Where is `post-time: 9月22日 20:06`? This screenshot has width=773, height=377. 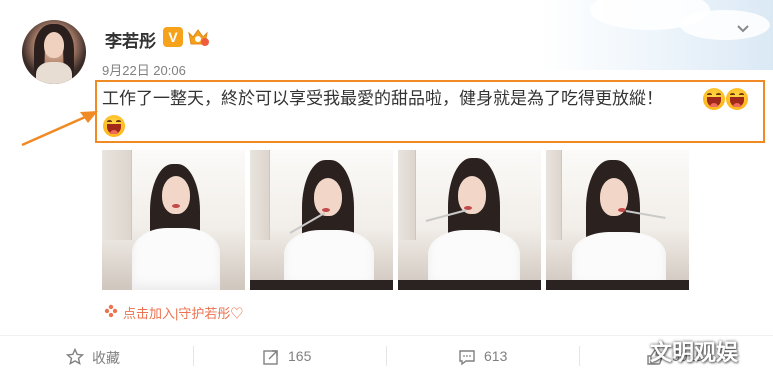 post-time: 9月22日 20:06 is located at coordinates (144, 69).